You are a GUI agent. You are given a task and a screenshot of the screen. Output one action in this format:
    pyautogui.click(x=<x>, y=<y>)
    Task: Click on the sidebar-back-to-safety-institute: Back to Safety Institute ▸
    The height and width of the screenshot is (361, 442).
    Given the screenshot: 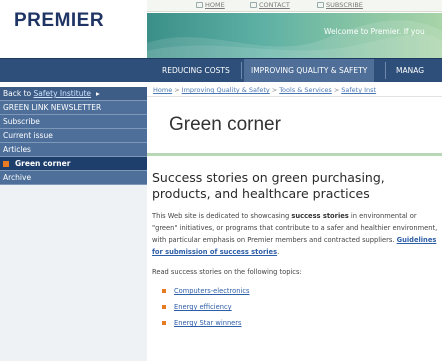 What is the action you would take?
    pyautogui.click(x=73, y=94)
    